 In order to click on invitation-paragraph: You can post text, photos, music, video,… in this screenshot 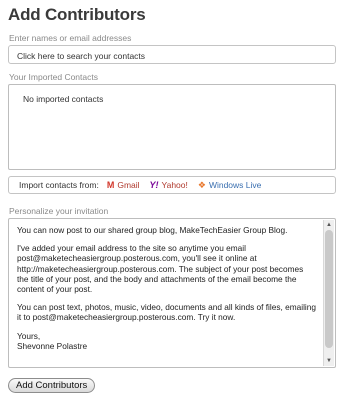, I will do `click(167, 312)`.